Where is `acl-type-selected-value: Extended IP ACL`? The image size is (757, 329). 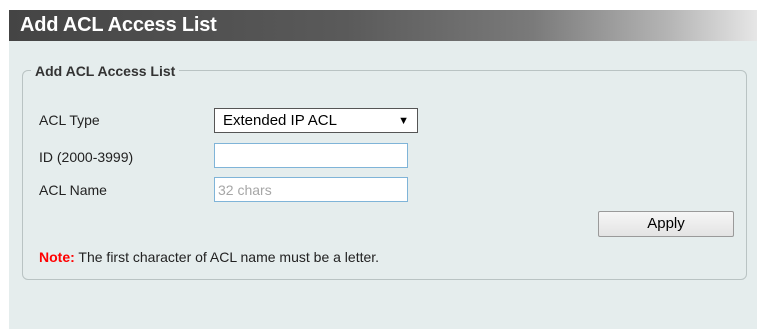
acl-type-selected-value: Extended IP ACL is located at coordinates (280, 120).